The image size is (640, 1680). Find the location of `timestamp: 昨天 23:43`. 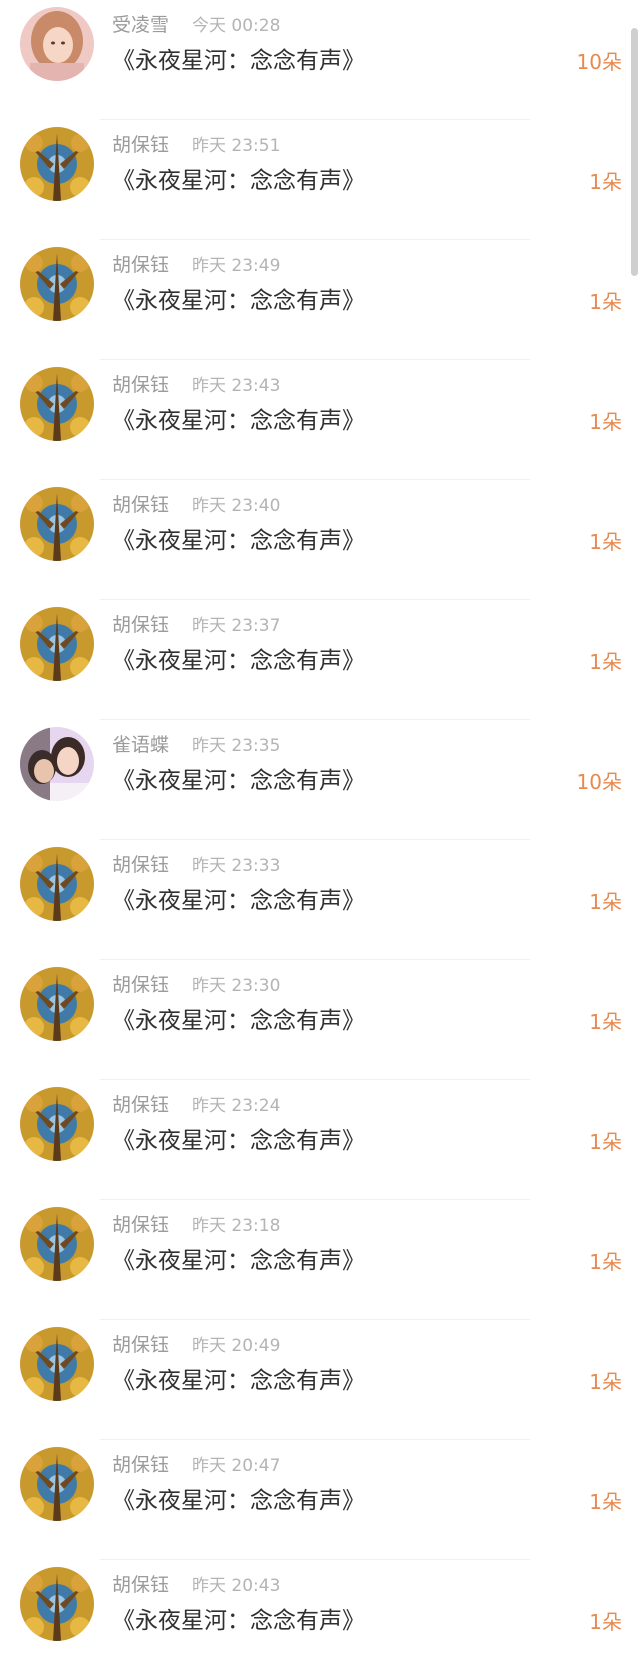

timestamp: 昨天 23:43 is located at coordinates (236, 386).